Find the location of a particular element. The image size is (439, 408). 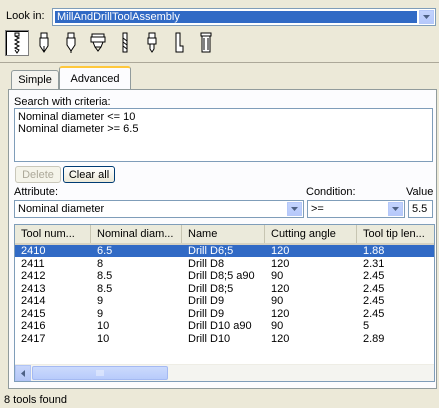

end-mill-icon is located at coordinates (44, 42).